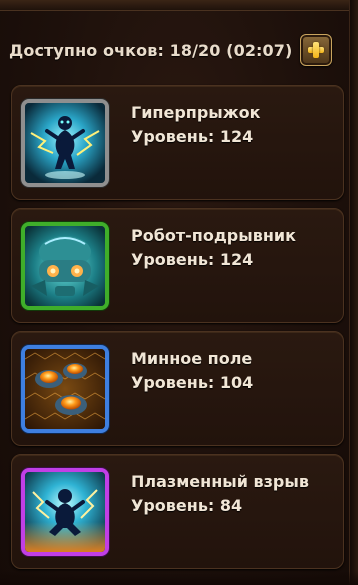 This screenshot has width=358, height=585. I want to click on panel-bottom-fade, so click(179, 578).